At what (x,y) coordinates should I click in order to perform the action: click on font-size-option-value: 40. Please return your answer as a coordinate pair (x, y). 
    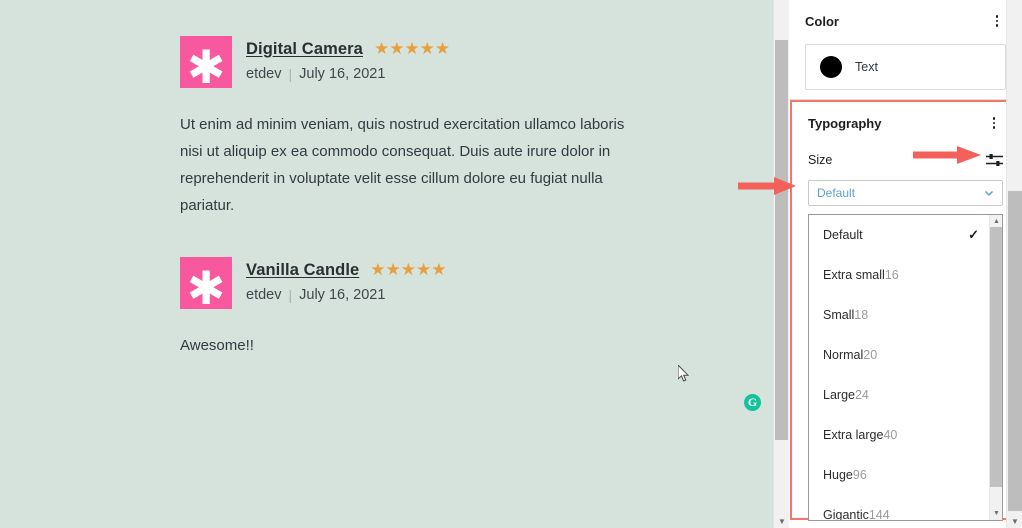
    Looking at the image, I should click on (890, 435).